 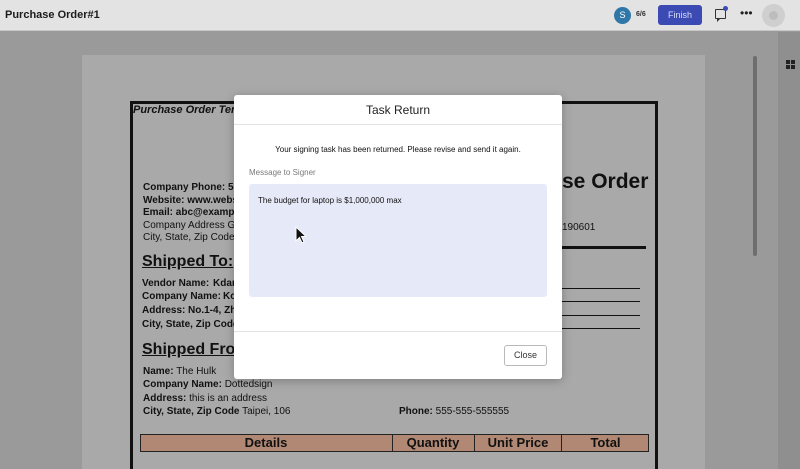 I want to click on company-phone: Company Phone: 555-, so click(x=196, y=187).